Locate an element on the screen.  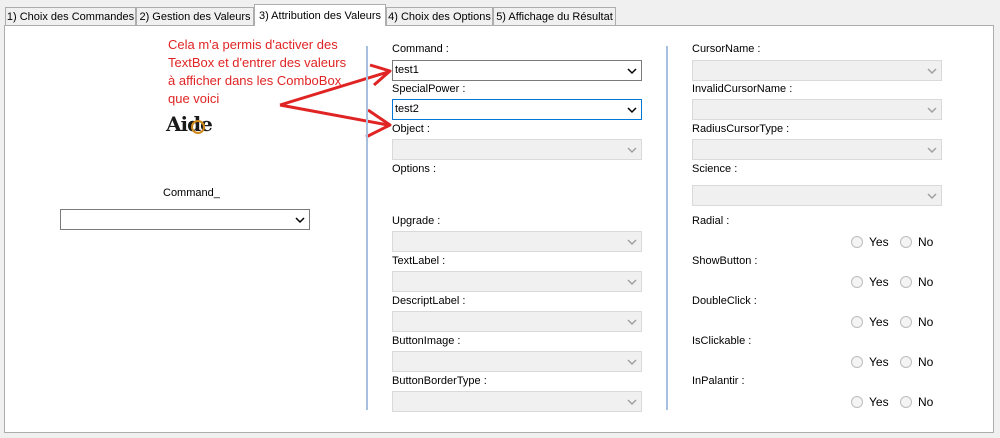
upgrade-label: Upgrade : is located at coordinates (416, 221).